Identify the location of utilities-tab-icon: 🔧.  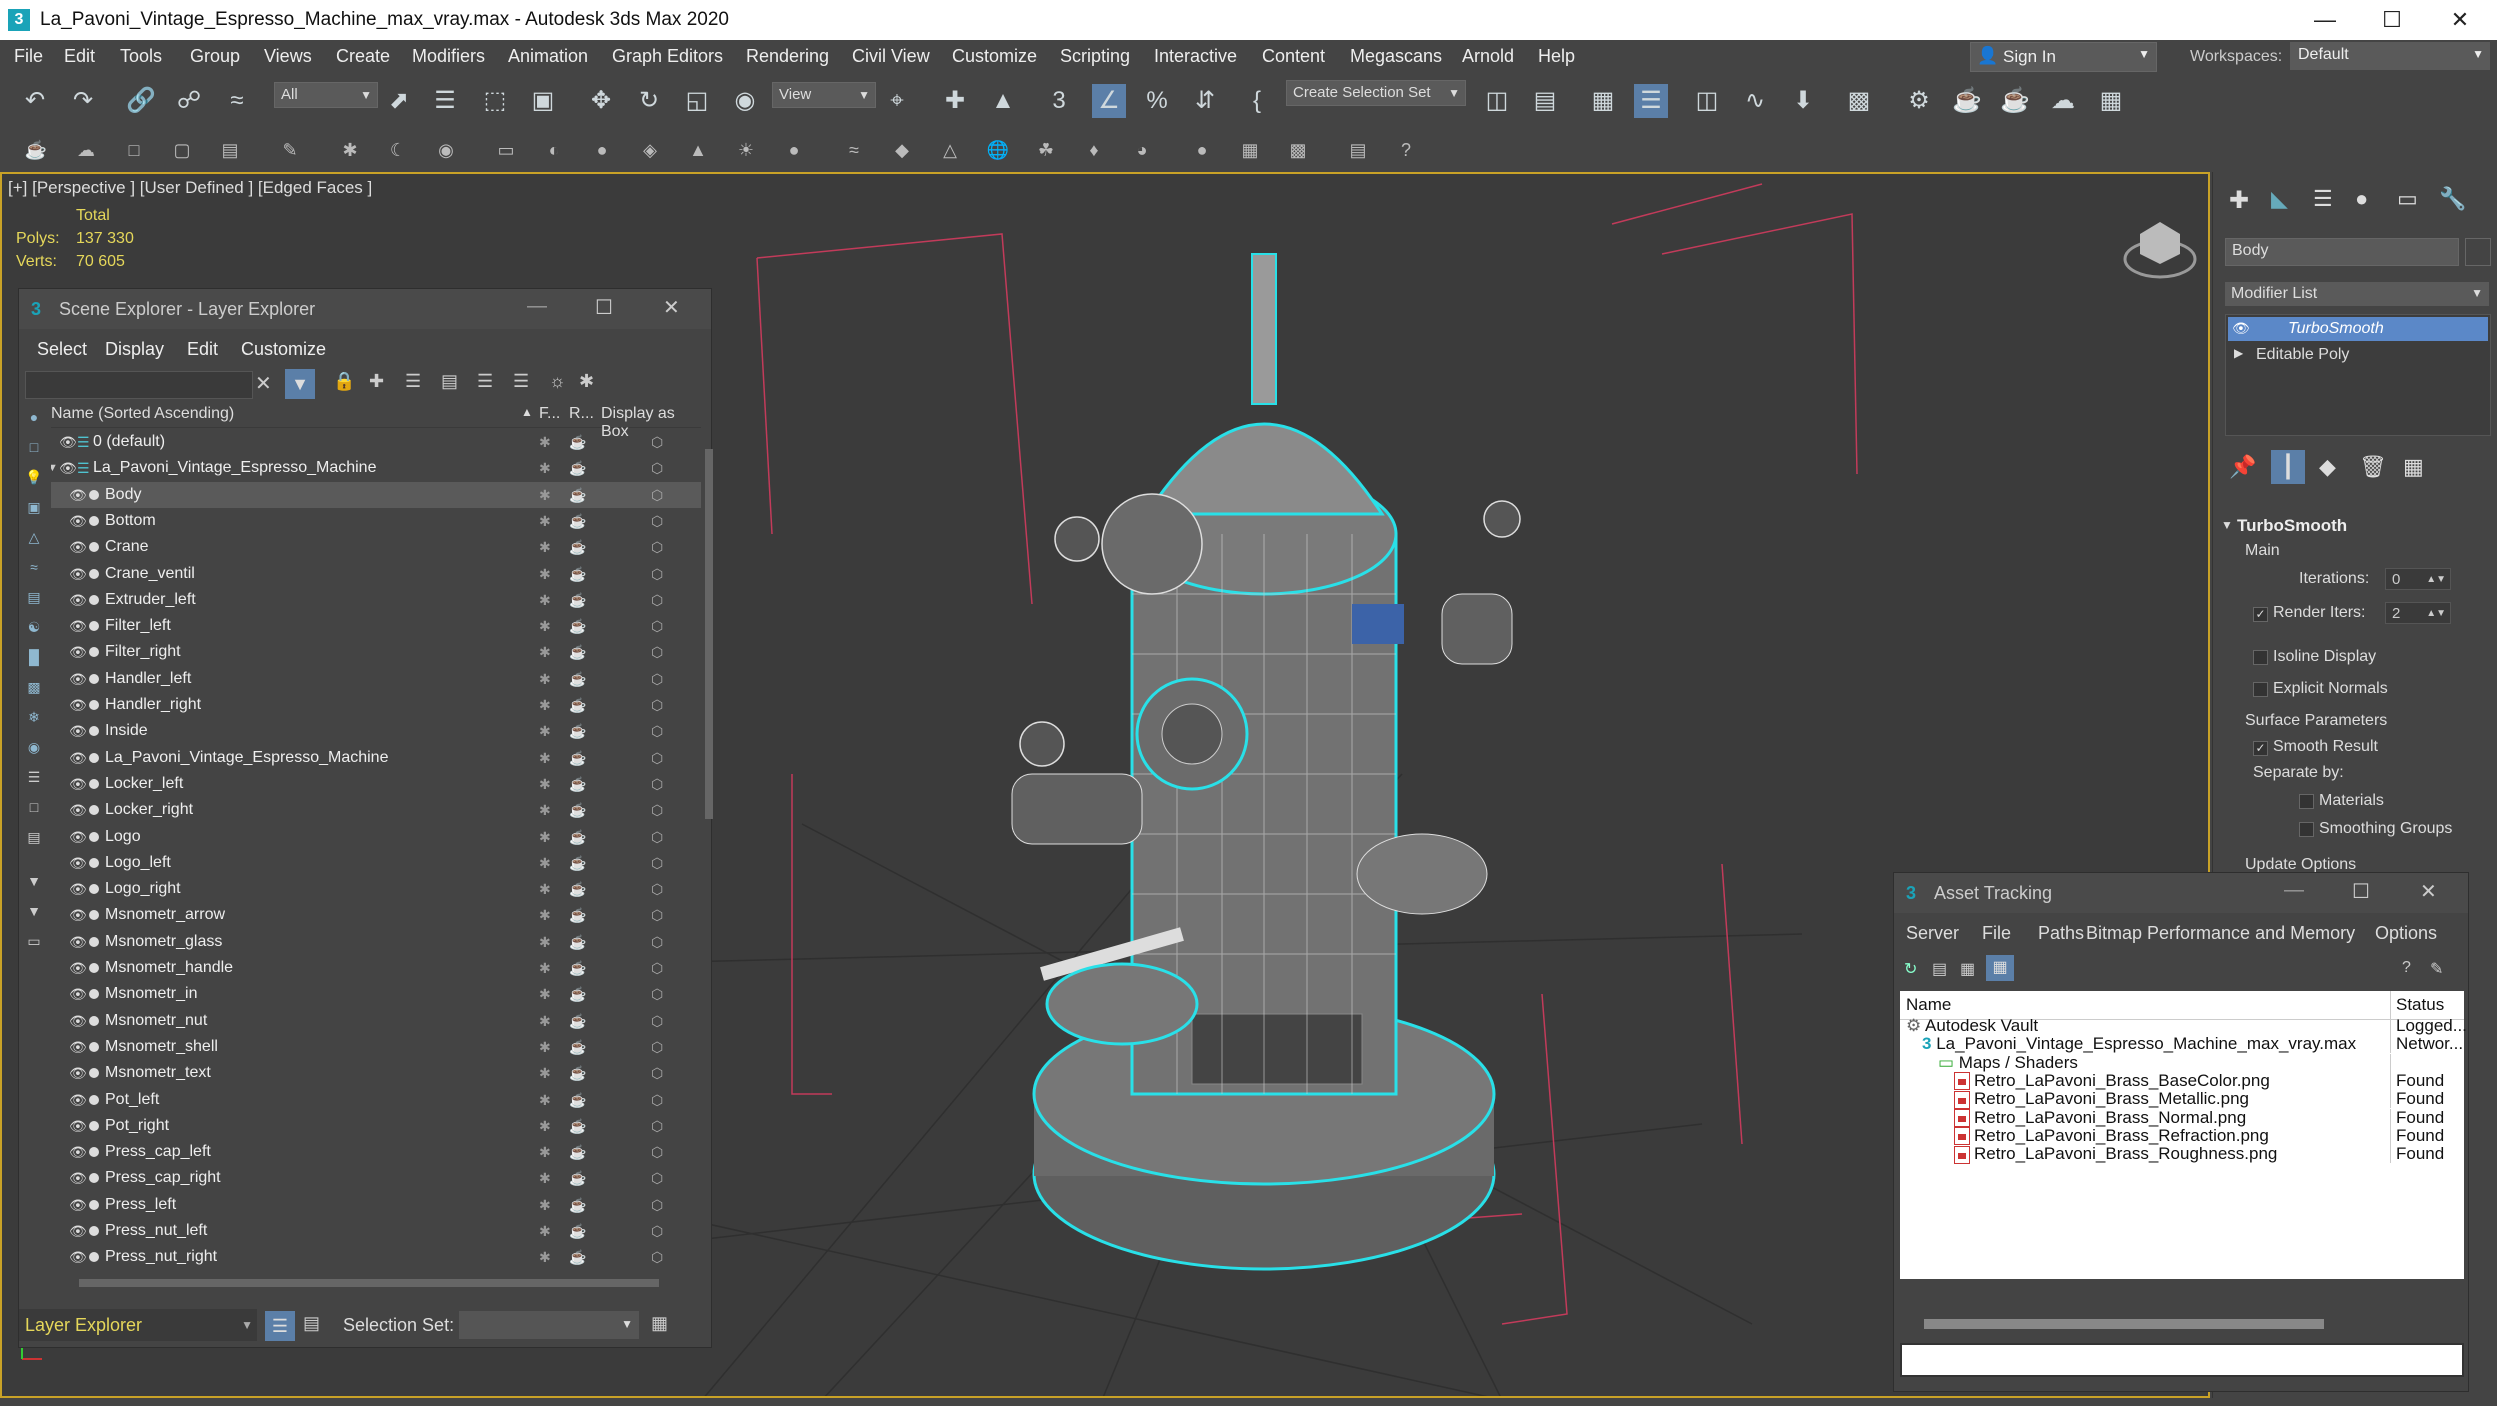
(2452, 199).